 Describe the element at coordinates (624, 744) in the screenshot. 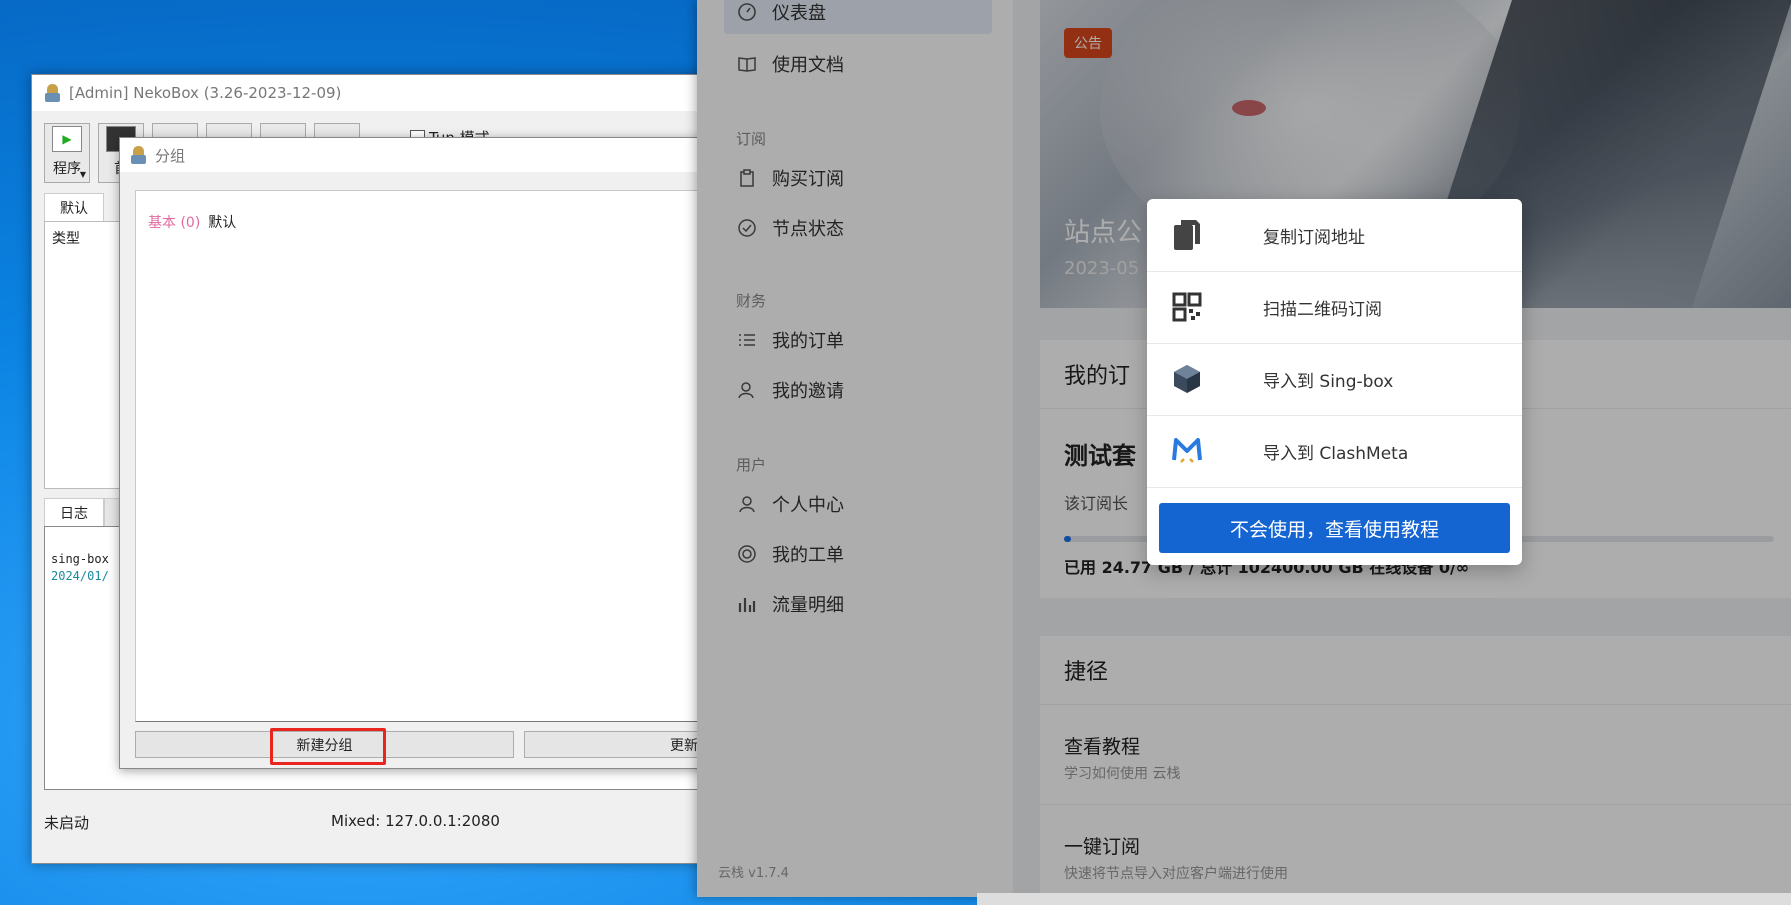

I see `update-button: 更新` at that location.